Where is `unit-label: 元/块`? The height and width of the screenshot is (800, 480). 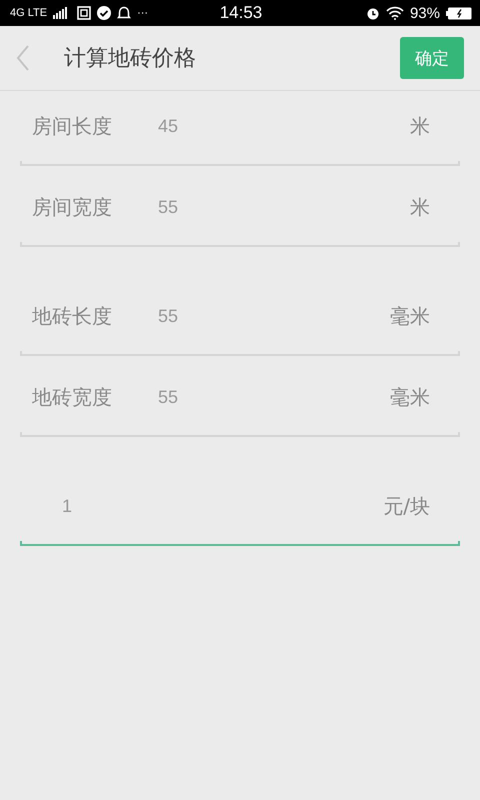 unit-label: 元/块 is located at coordinates (406, 506).